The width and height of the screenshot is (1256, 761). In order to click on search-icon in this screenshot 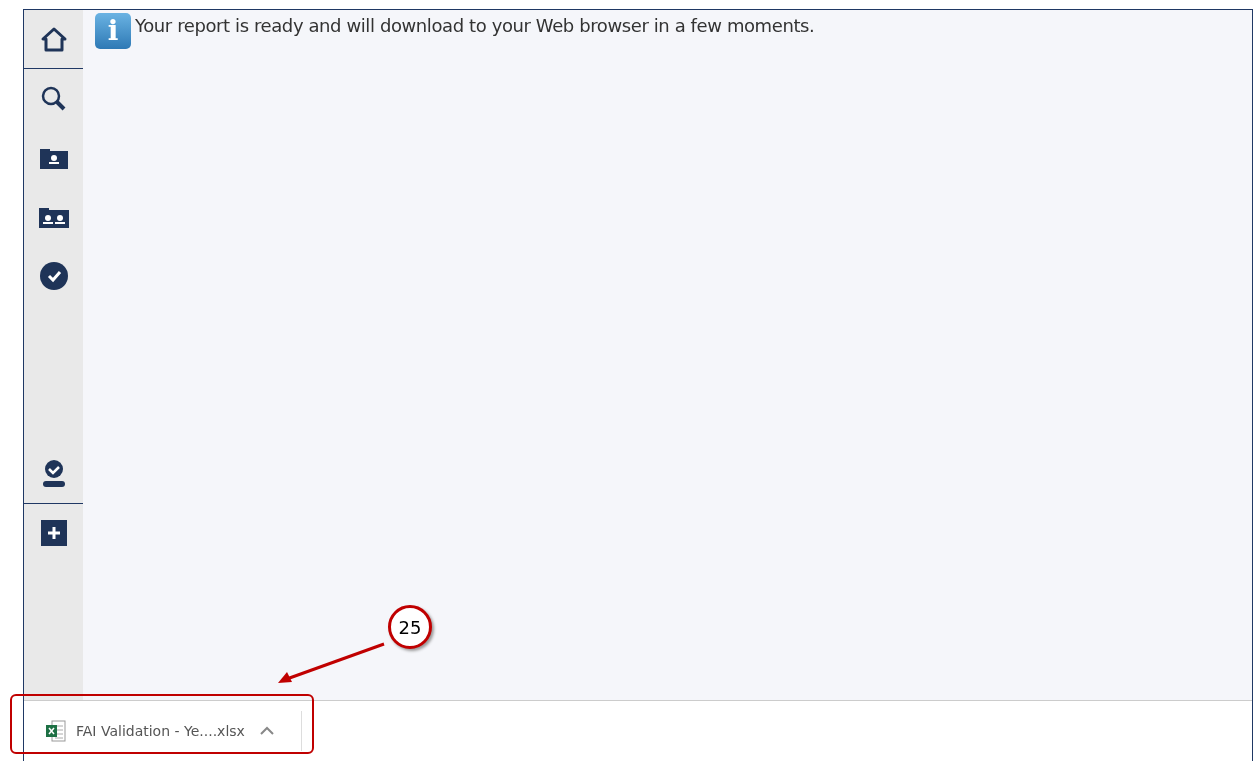, I will do `click(53, 98)`.